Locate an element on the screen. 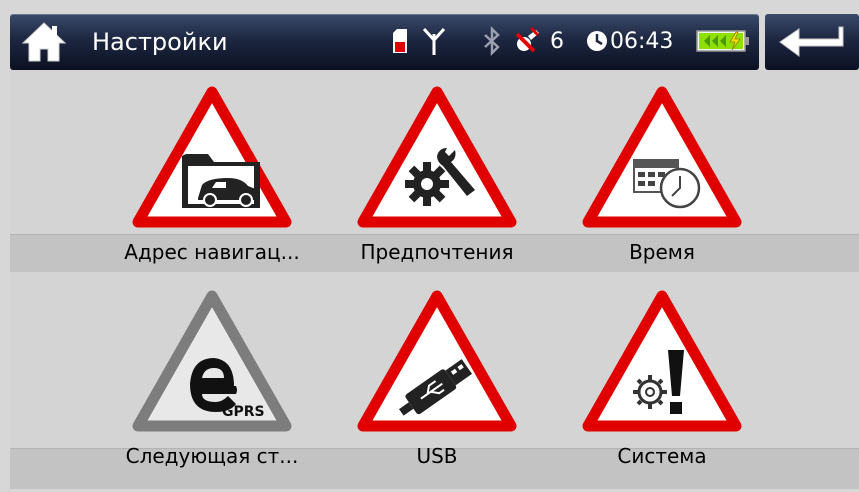 The height and width of the screenshot is (492, 859). antenna-icon is located at coordinates (434, 41).